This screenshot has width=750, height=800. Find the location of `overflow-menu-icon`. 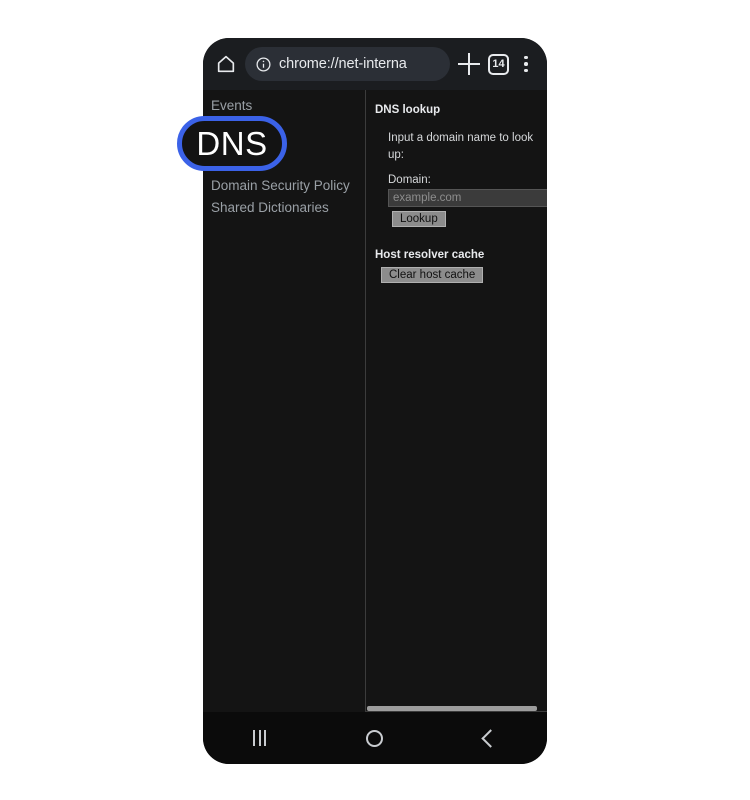

overflow-menu-icon is located at coordinates (526, 64).